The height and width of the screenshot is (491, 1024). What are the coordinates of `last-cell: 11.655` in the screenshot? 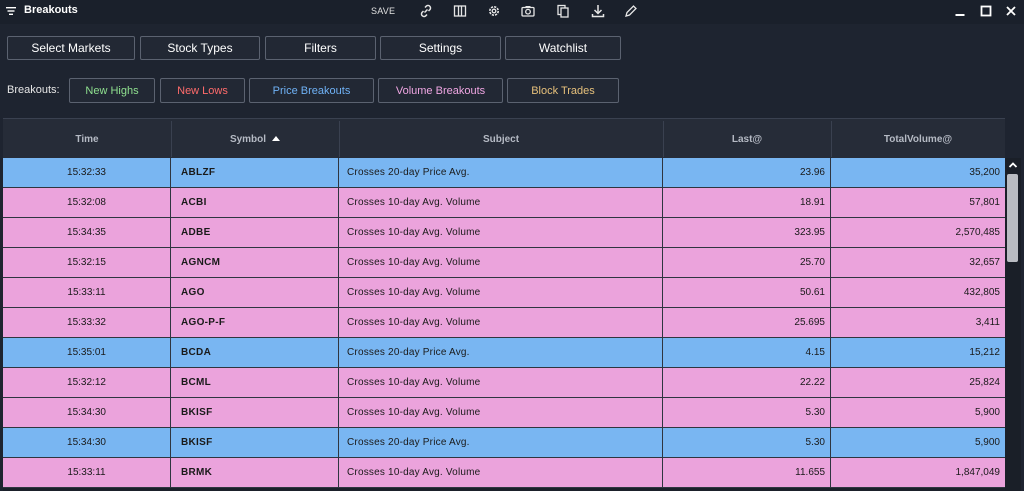 It's located at (747, 473).